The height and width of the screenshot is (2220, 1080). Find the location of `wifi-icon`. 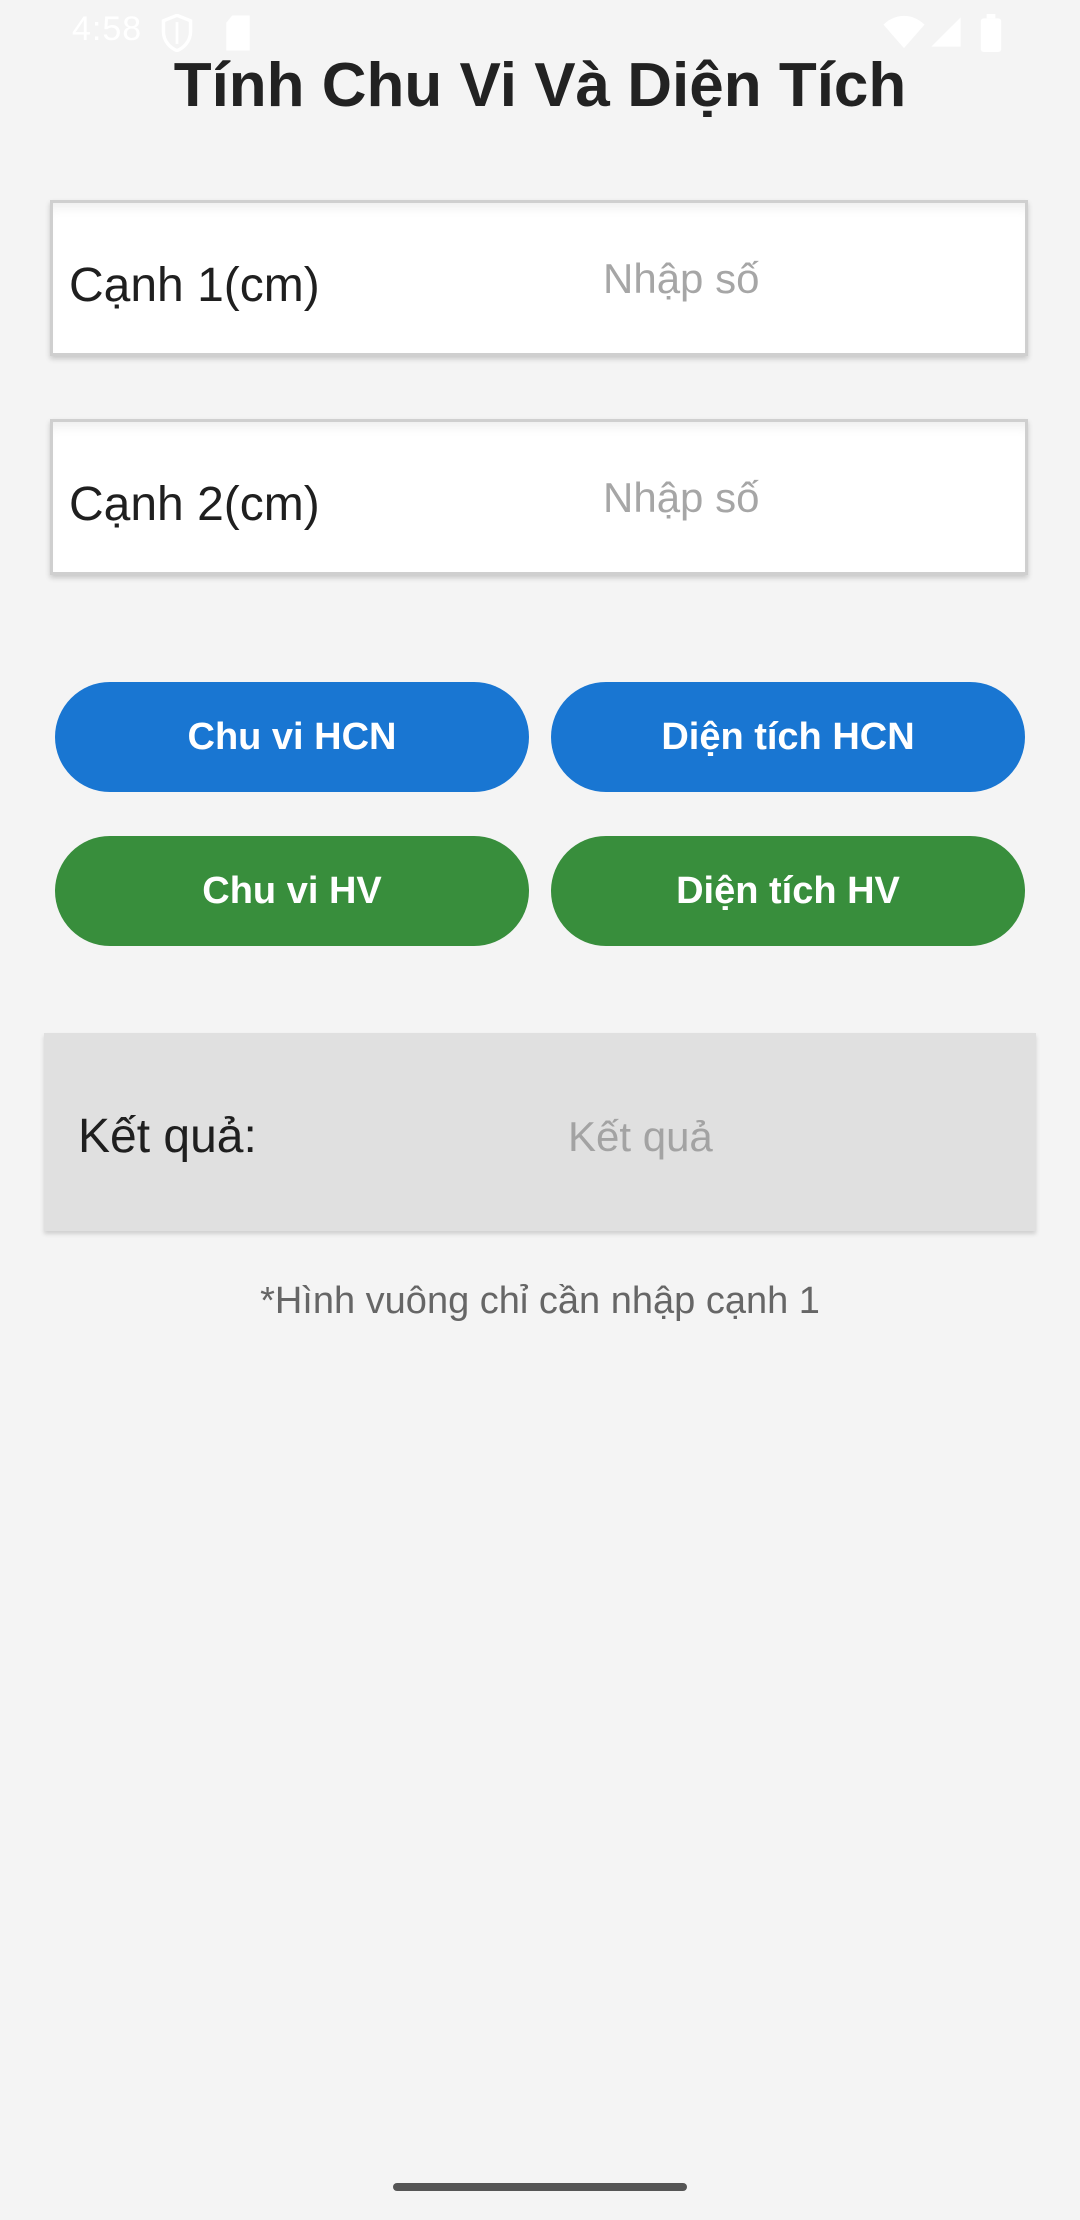

wifi-icon is located at coordinates (904, 32).